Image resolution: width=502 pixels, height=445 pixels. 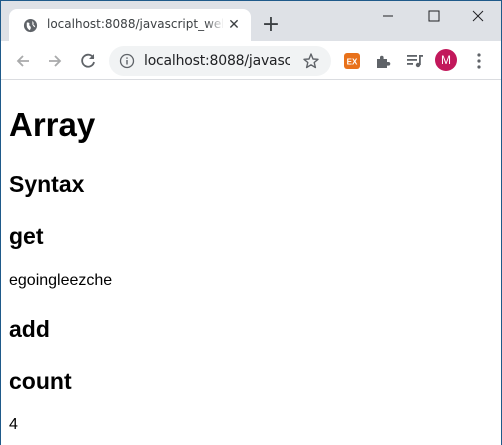 What do you see at coordinates (479, 61) in the screenshot?
I see `kebab-menu-icon` at bounding box center [479, 61].